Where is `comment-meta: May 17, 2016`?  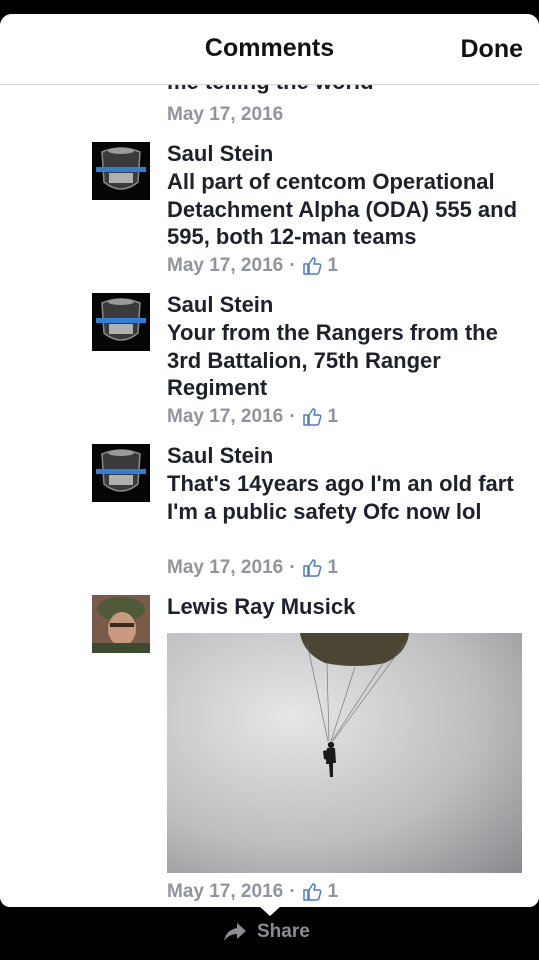
comment-meta: May 17, 2016 is located at coordinates (225, 115).